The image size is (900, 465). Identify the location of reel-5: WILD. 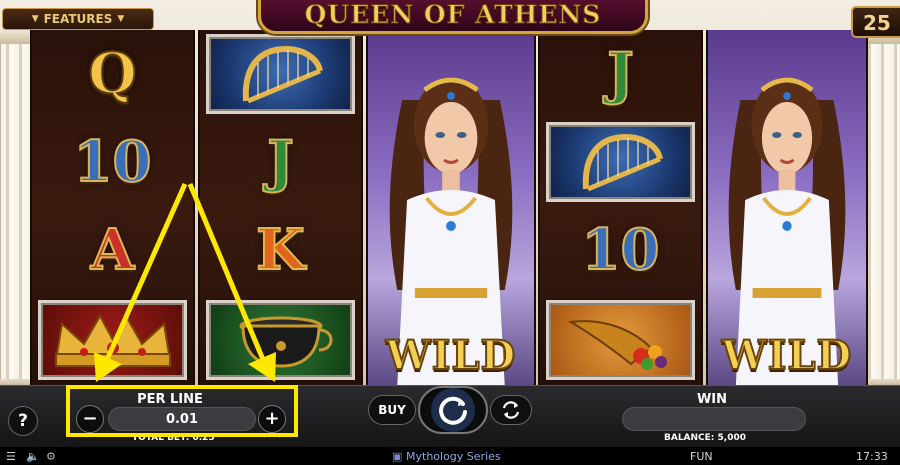
(787, 207).